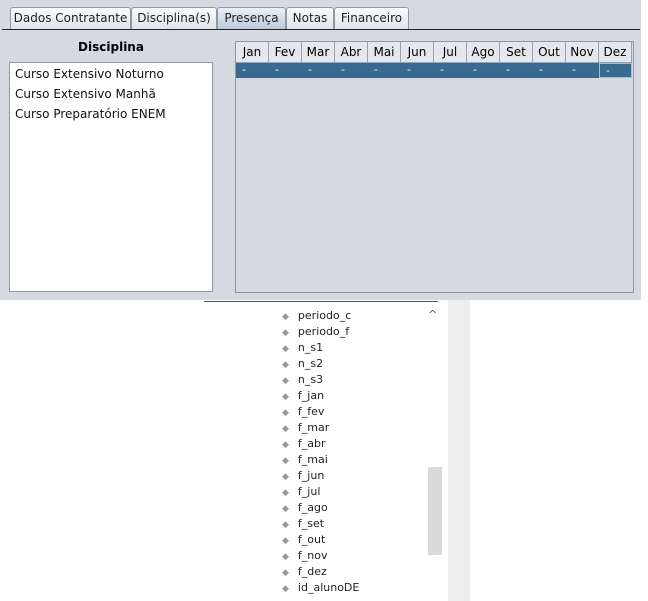  I want to click on field-item: ◆ n_s2, so click(302, 365).